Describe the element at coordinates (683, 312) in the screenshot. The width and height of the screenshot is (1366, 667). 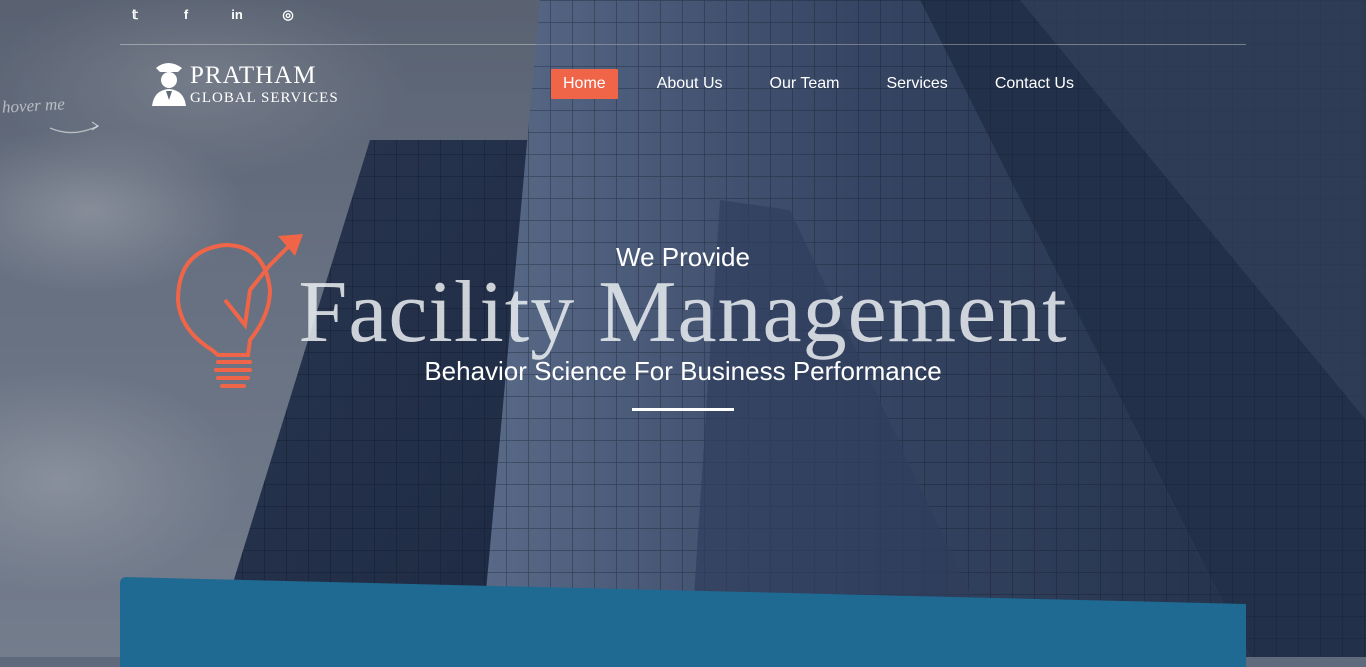
I see `hero-title: Facility Management` at that location.